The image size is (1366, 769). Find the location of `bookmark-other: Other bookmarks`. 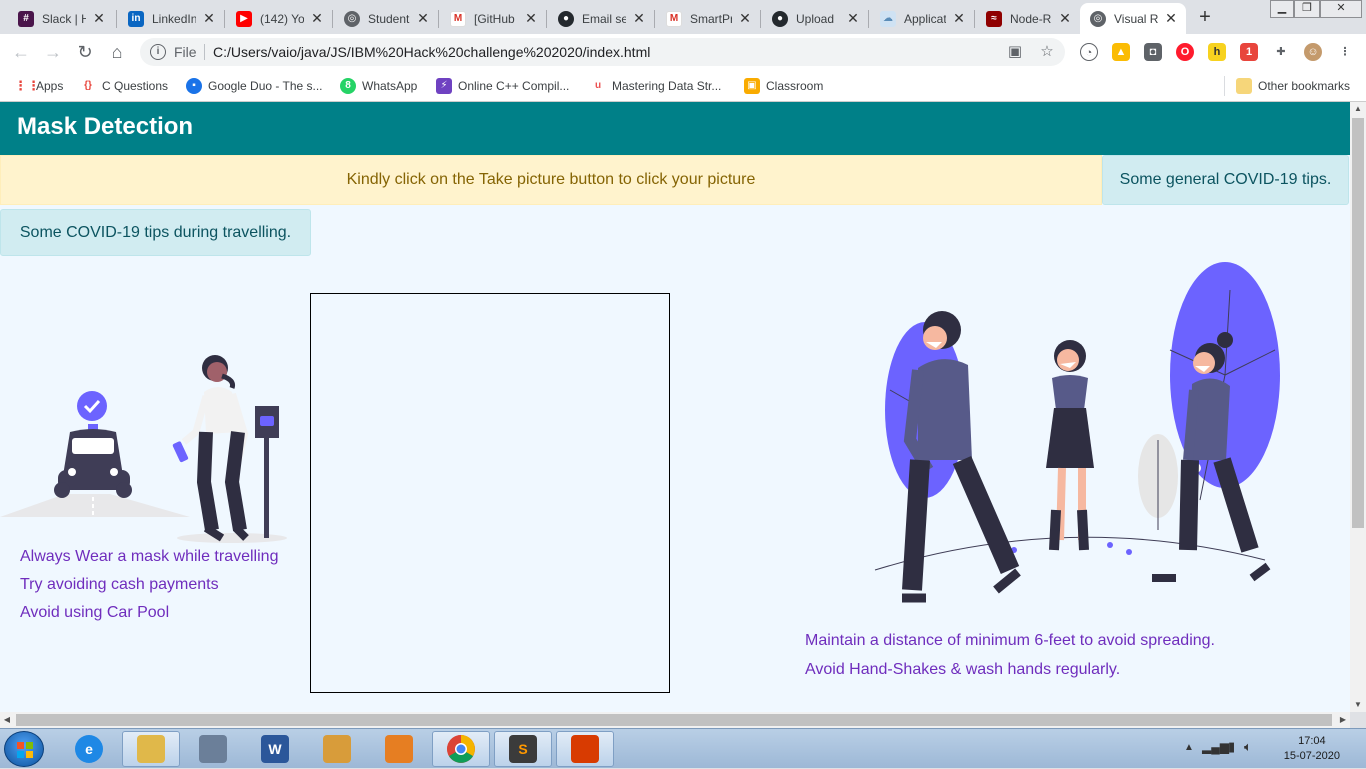

bookmark-other: Other bookmarks is located at coordinates (1293, 86).